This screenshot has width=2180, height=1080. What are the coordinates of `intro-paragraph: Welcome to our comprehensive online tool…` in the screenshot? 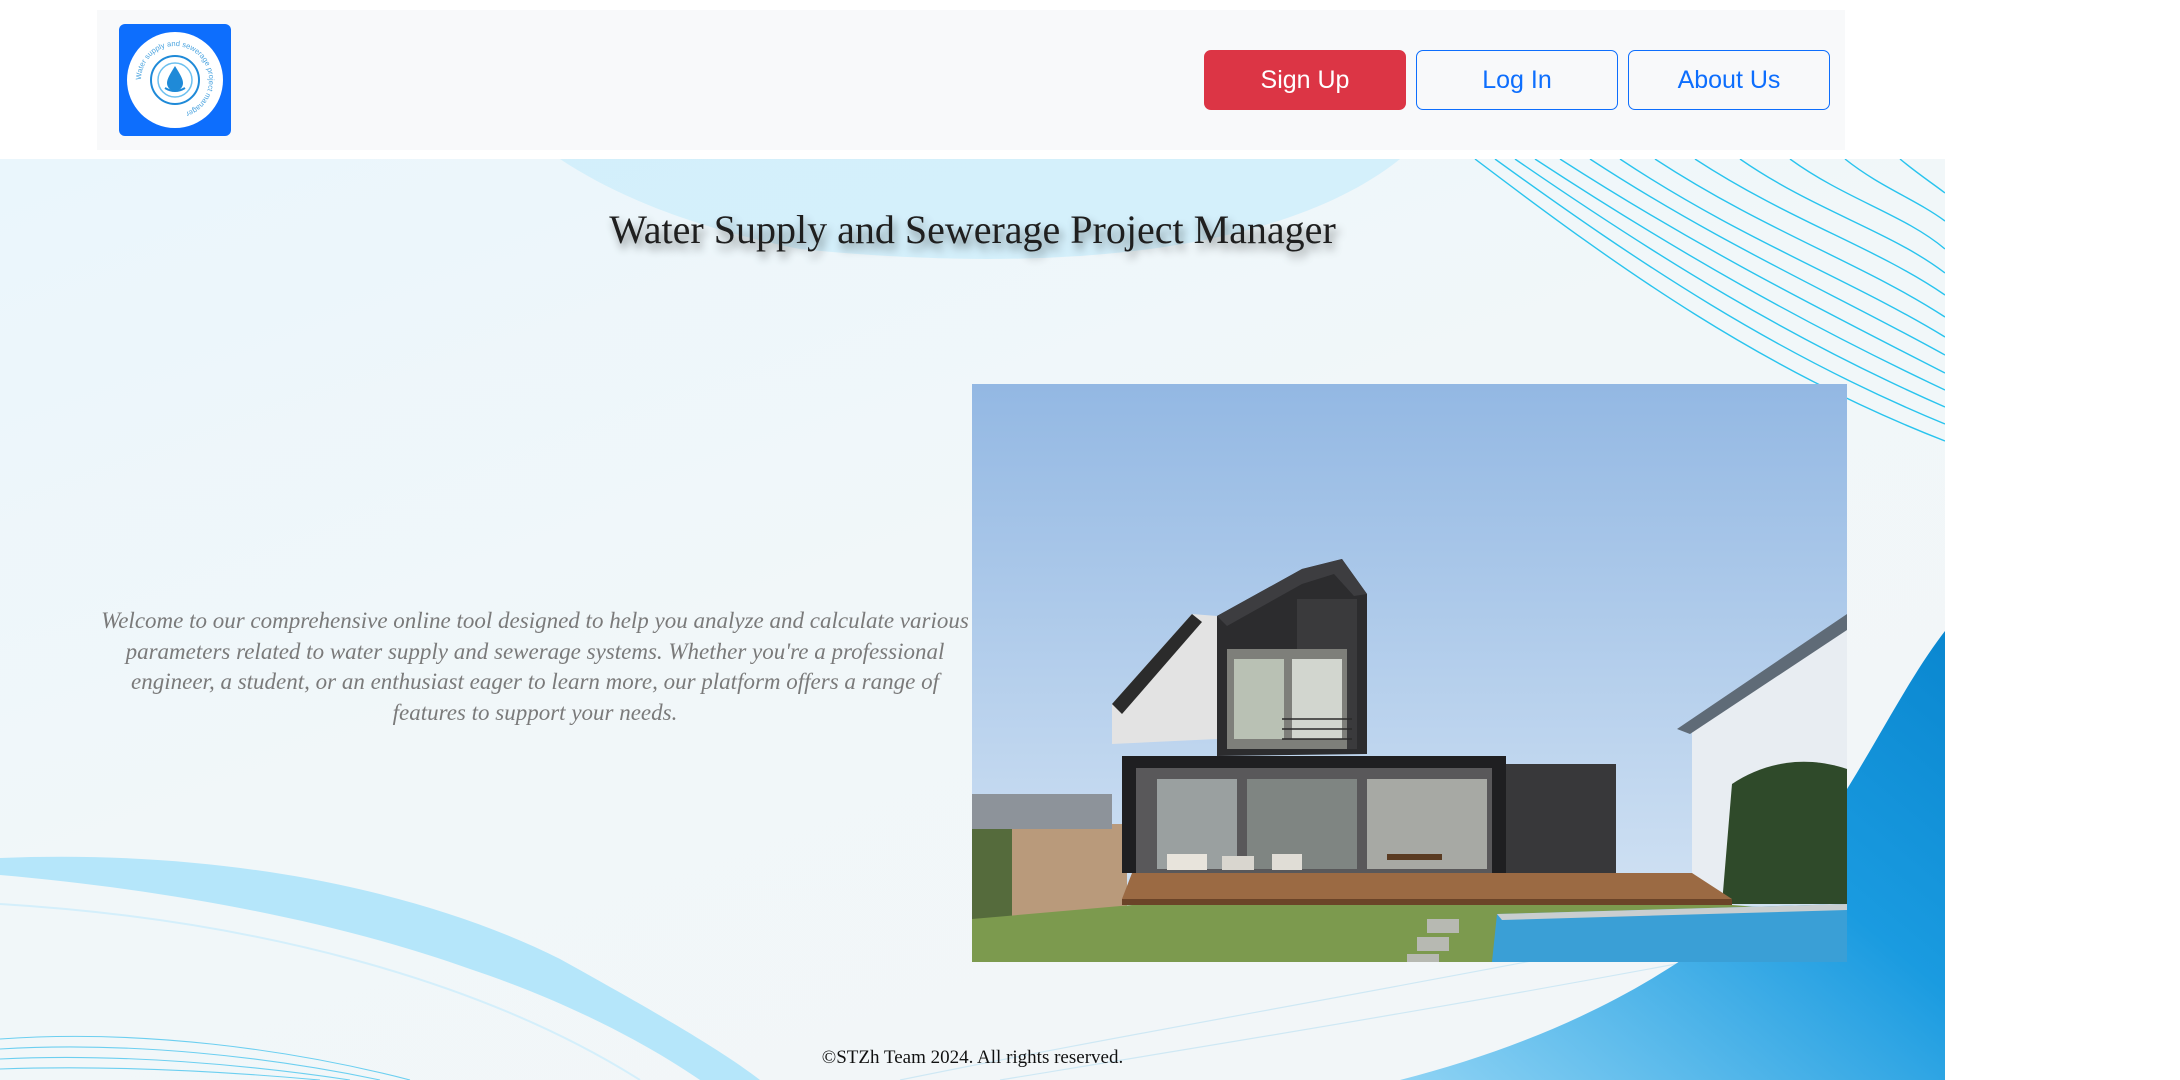 It's located at (535, 666).